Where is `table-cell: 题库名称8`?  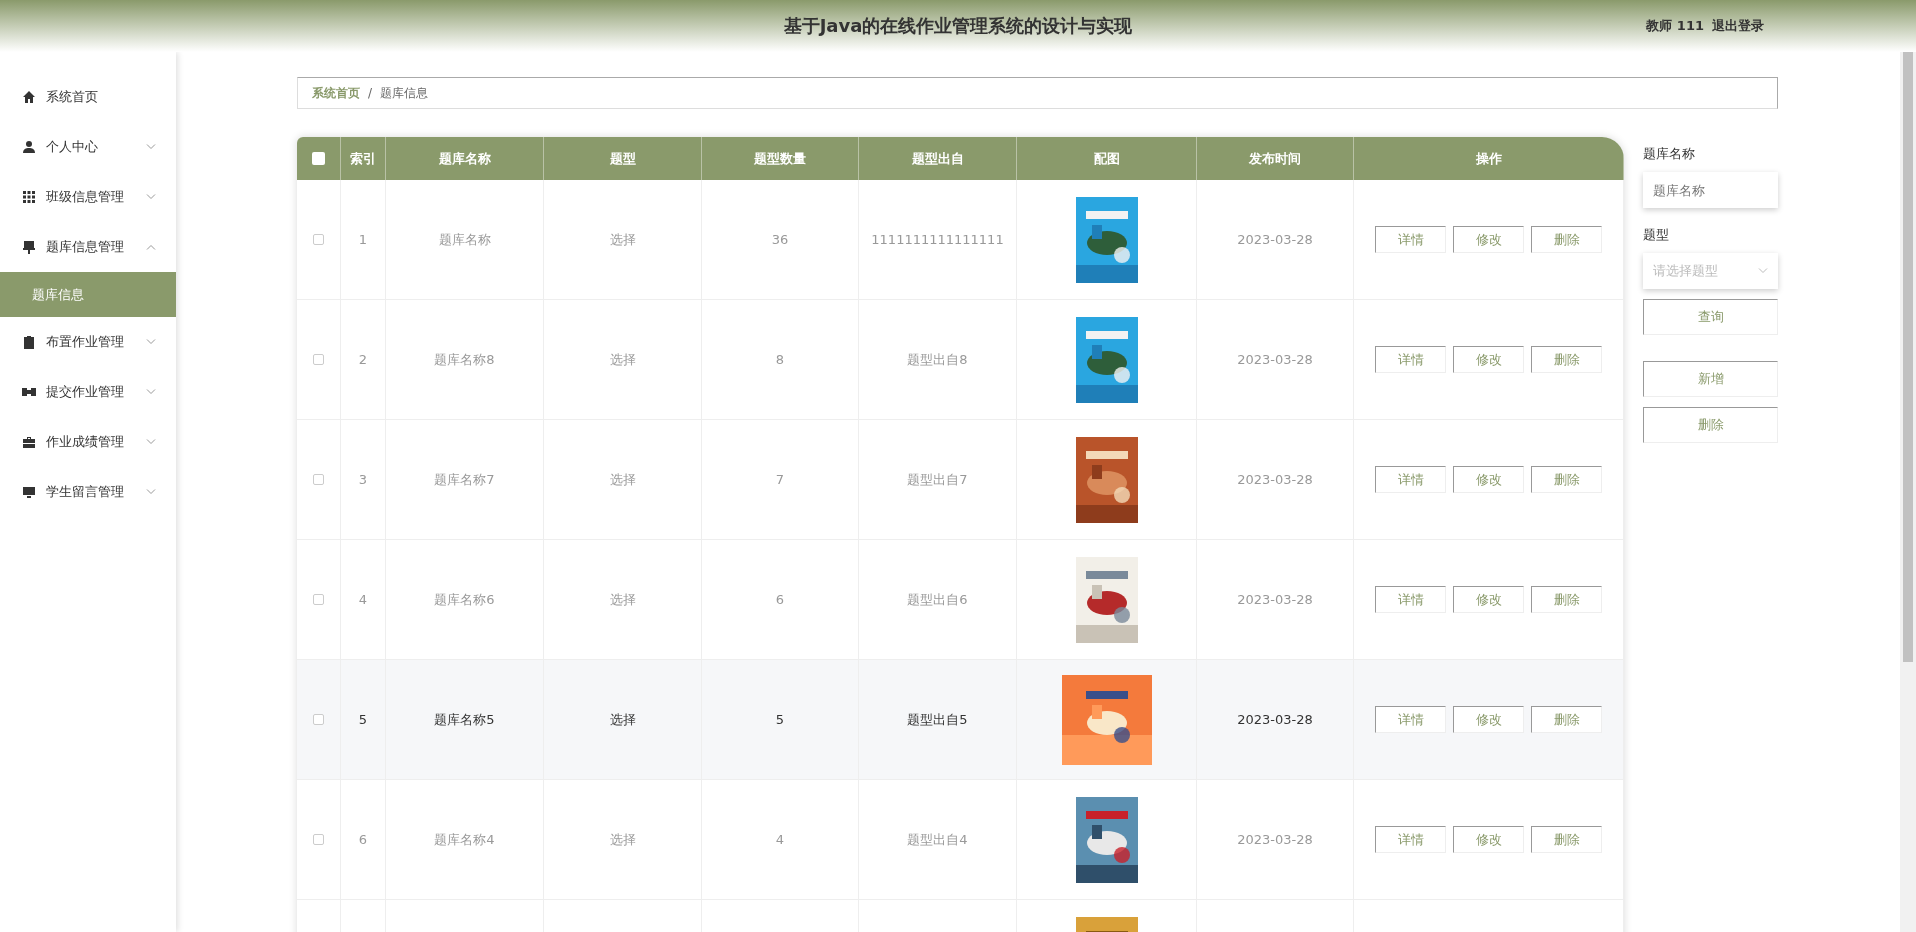
table-cell: 题库名称8 is located at coordinates (464, 359).